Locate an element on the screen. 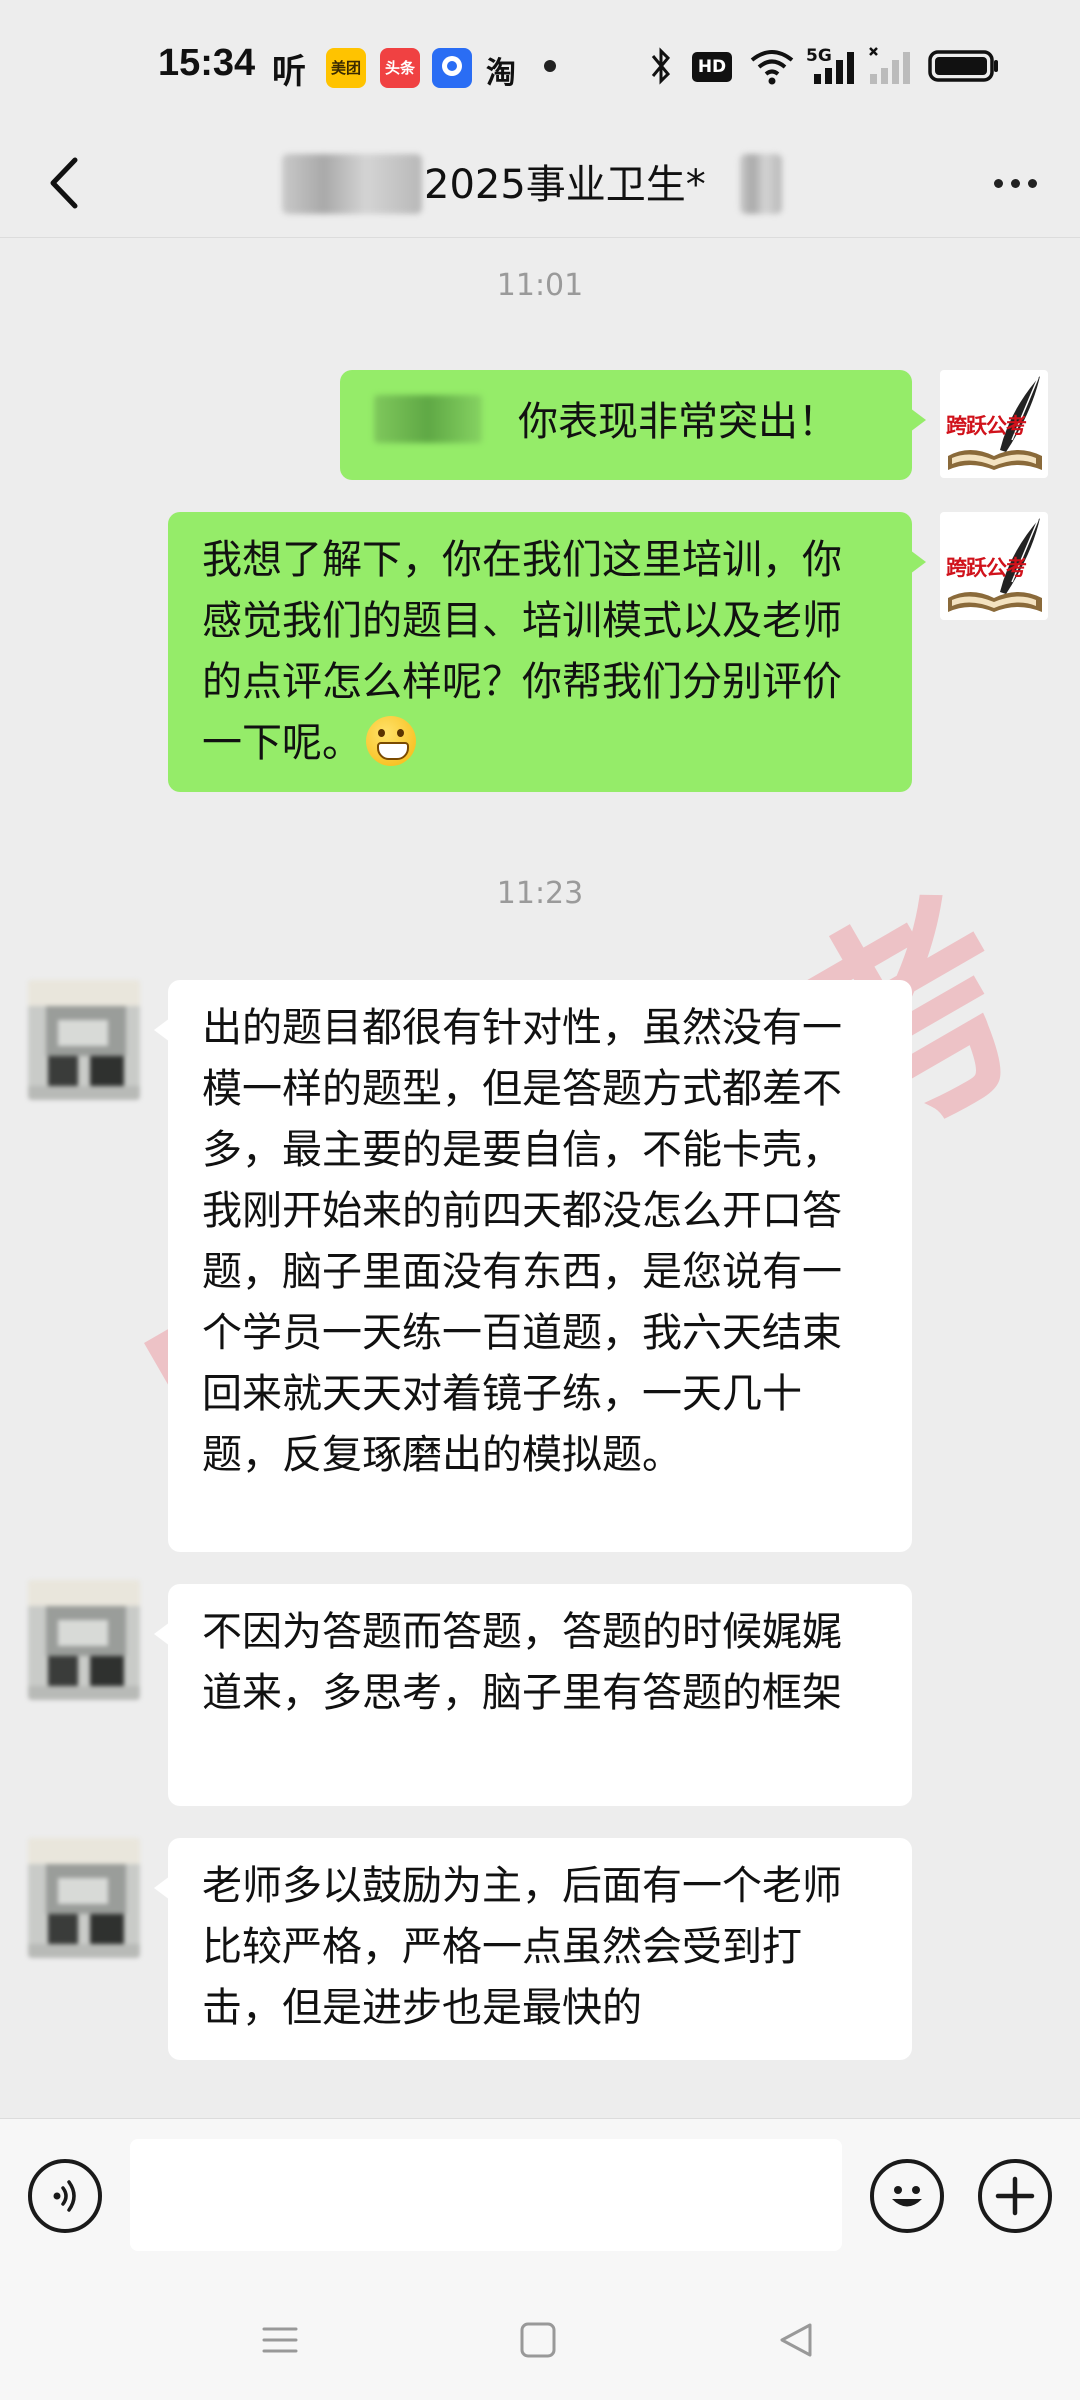 Image resolution: width=1080 pixels, height=2400 pixels. received-message-text: 不因为答题而答题，答题的时候娓娓道来，多思考，脑子里有答题的框架 is located at coordinates (522, 1662).